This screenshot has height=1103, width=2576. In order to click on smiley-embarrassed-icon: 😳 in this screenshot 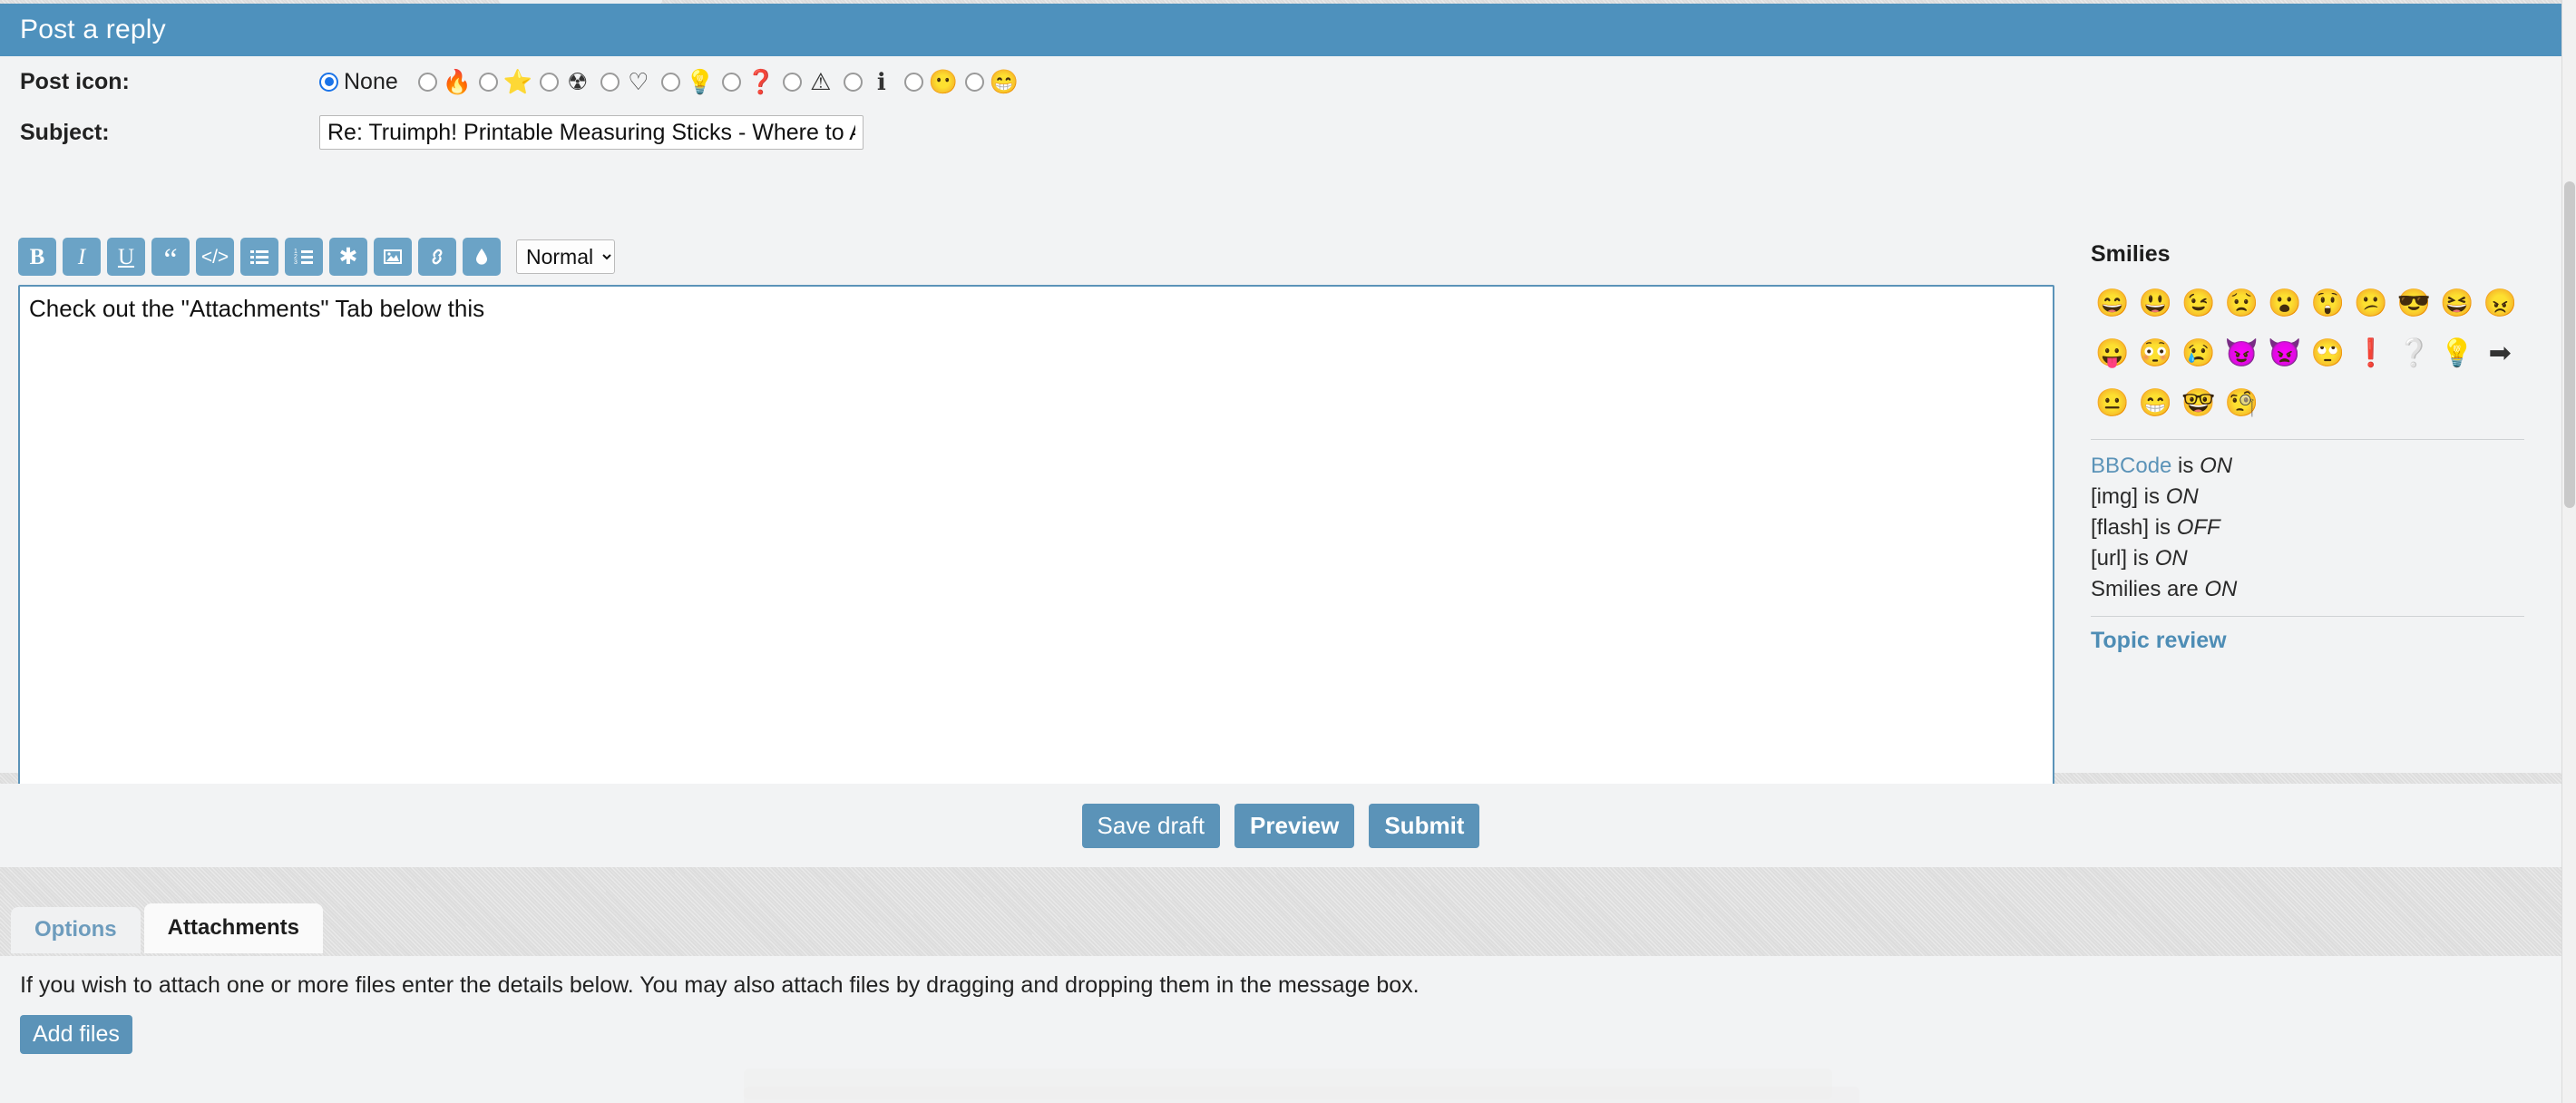, I will do `click(2156, 353)`.